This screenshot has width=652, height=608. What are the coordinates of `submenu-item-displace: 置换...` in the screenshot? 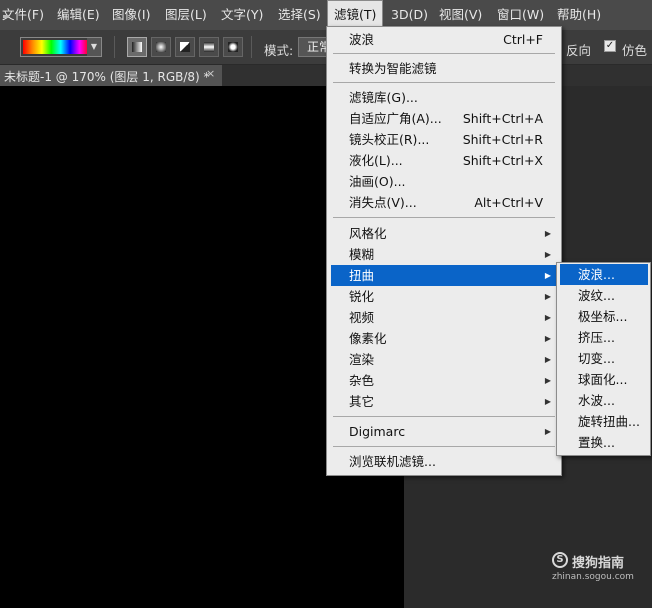 It's located at (604, 442).